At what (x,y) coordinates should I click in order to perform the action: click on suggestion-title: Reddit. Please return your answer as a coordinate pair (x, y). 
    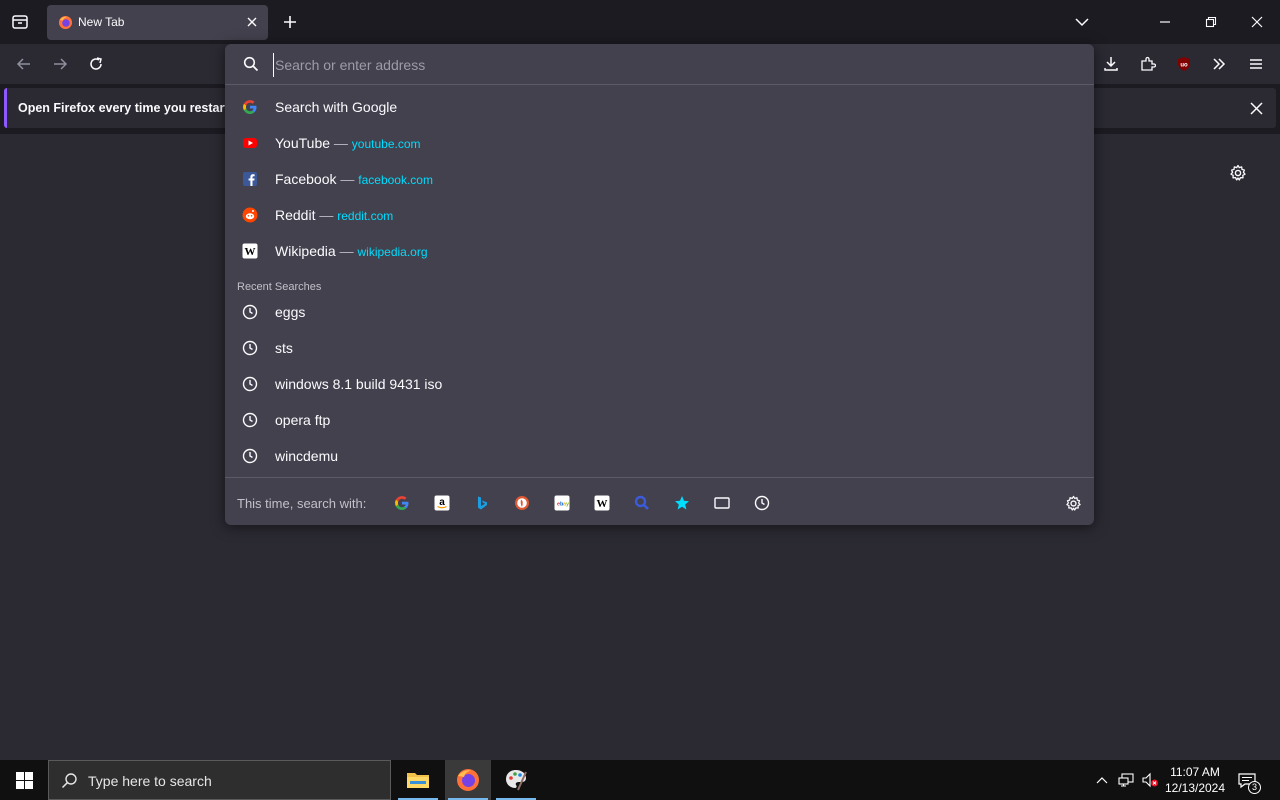
    Looking at the image, I should click on (295, 215).